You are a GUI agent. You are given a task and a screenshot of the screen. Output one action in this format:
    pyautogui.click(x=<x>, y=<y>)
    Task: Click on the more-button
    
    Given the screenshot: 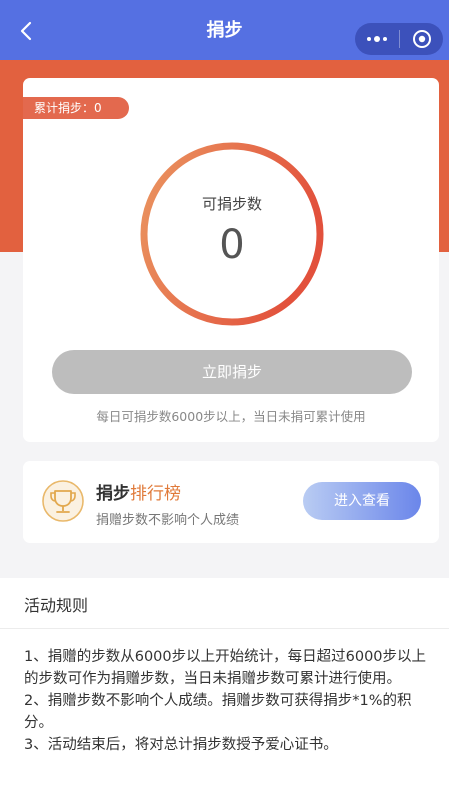 What is the action you would take?
    pyautogui.click(x=377, y=39)
    